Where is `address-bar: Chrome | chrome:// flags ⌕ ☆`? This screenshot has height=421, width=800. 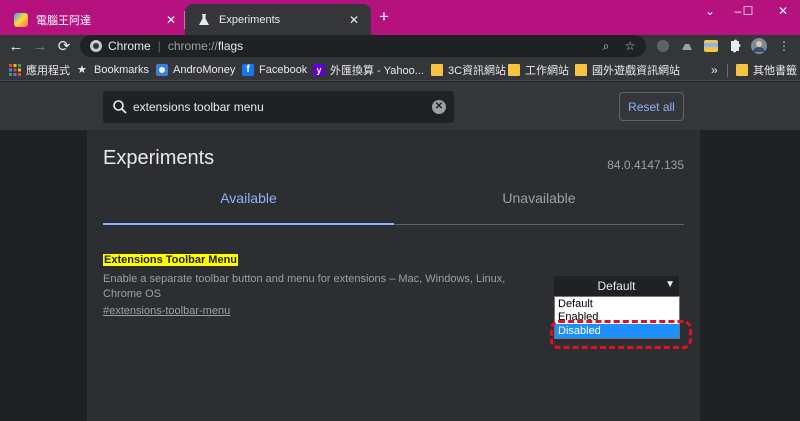 address-bar: Chrome | chrome:// flags ⌕ ☆ is located at coordinates (363, 46).